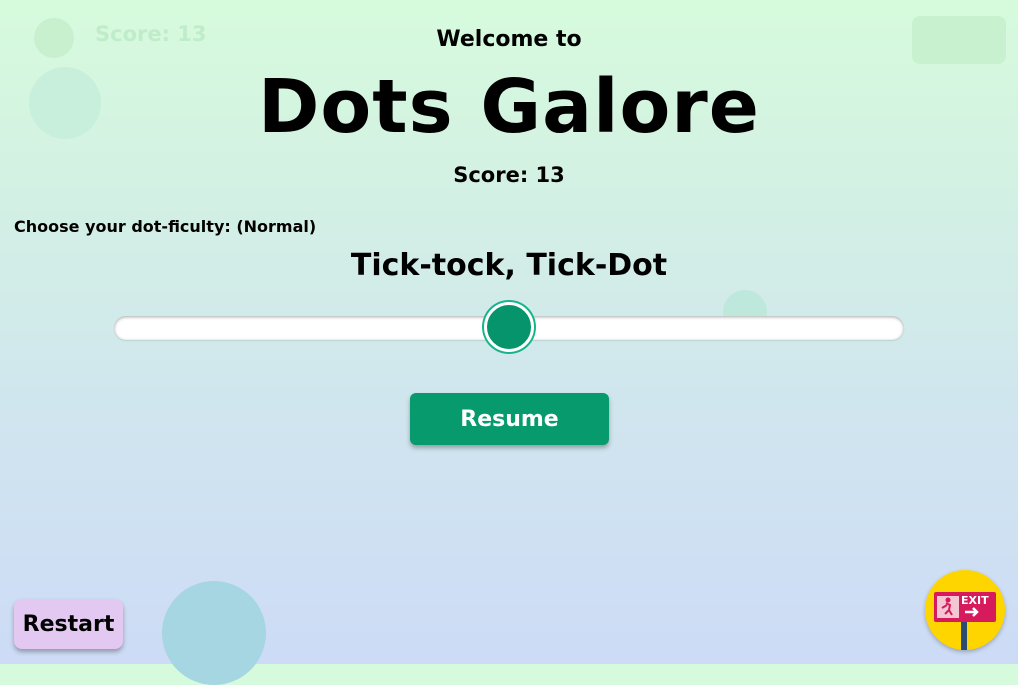  What do you see at coordinates (975, 600) in the screenshot?
I see `exit-sign-text: EXIT` at bounding box center [975, 600].